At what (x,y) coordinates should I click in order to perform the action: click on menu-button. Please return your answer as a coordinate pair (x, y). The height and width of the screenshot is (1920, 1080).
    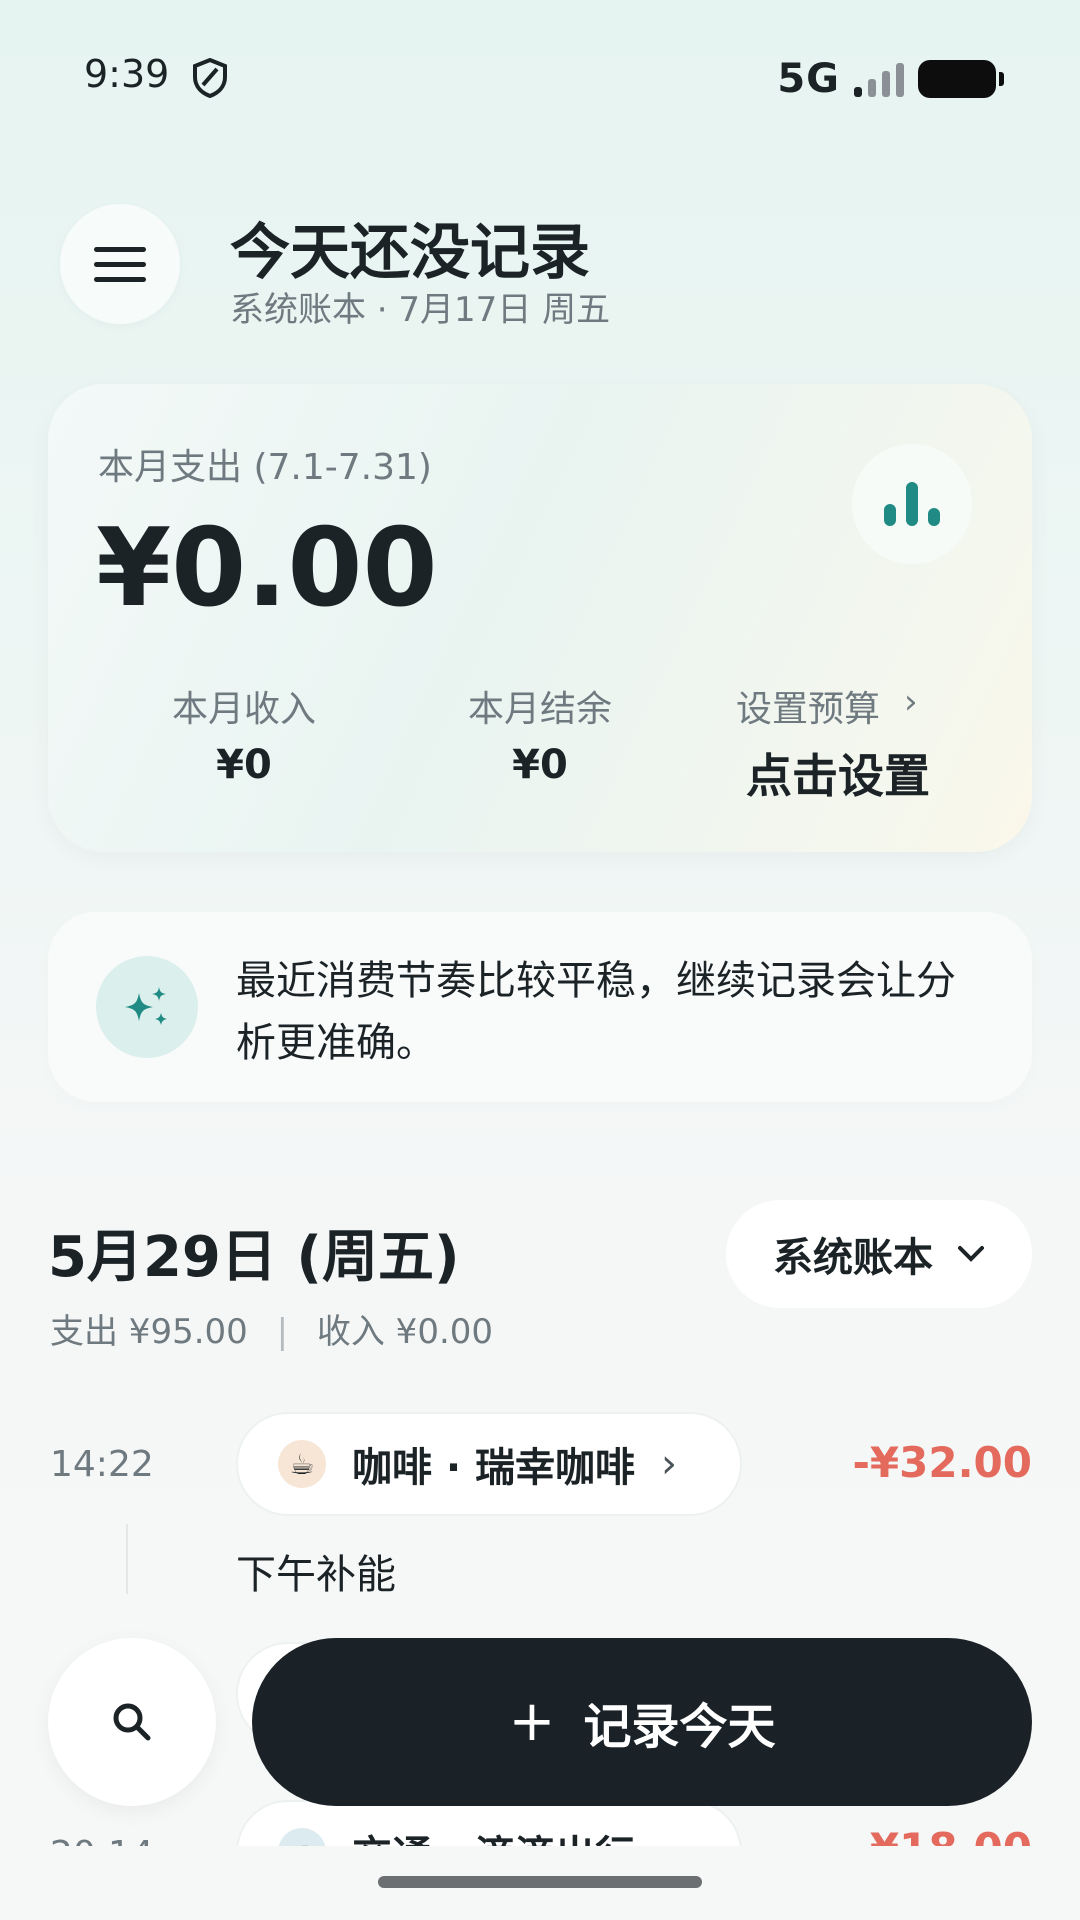
    Looking at the image, I should click on (120, 264).